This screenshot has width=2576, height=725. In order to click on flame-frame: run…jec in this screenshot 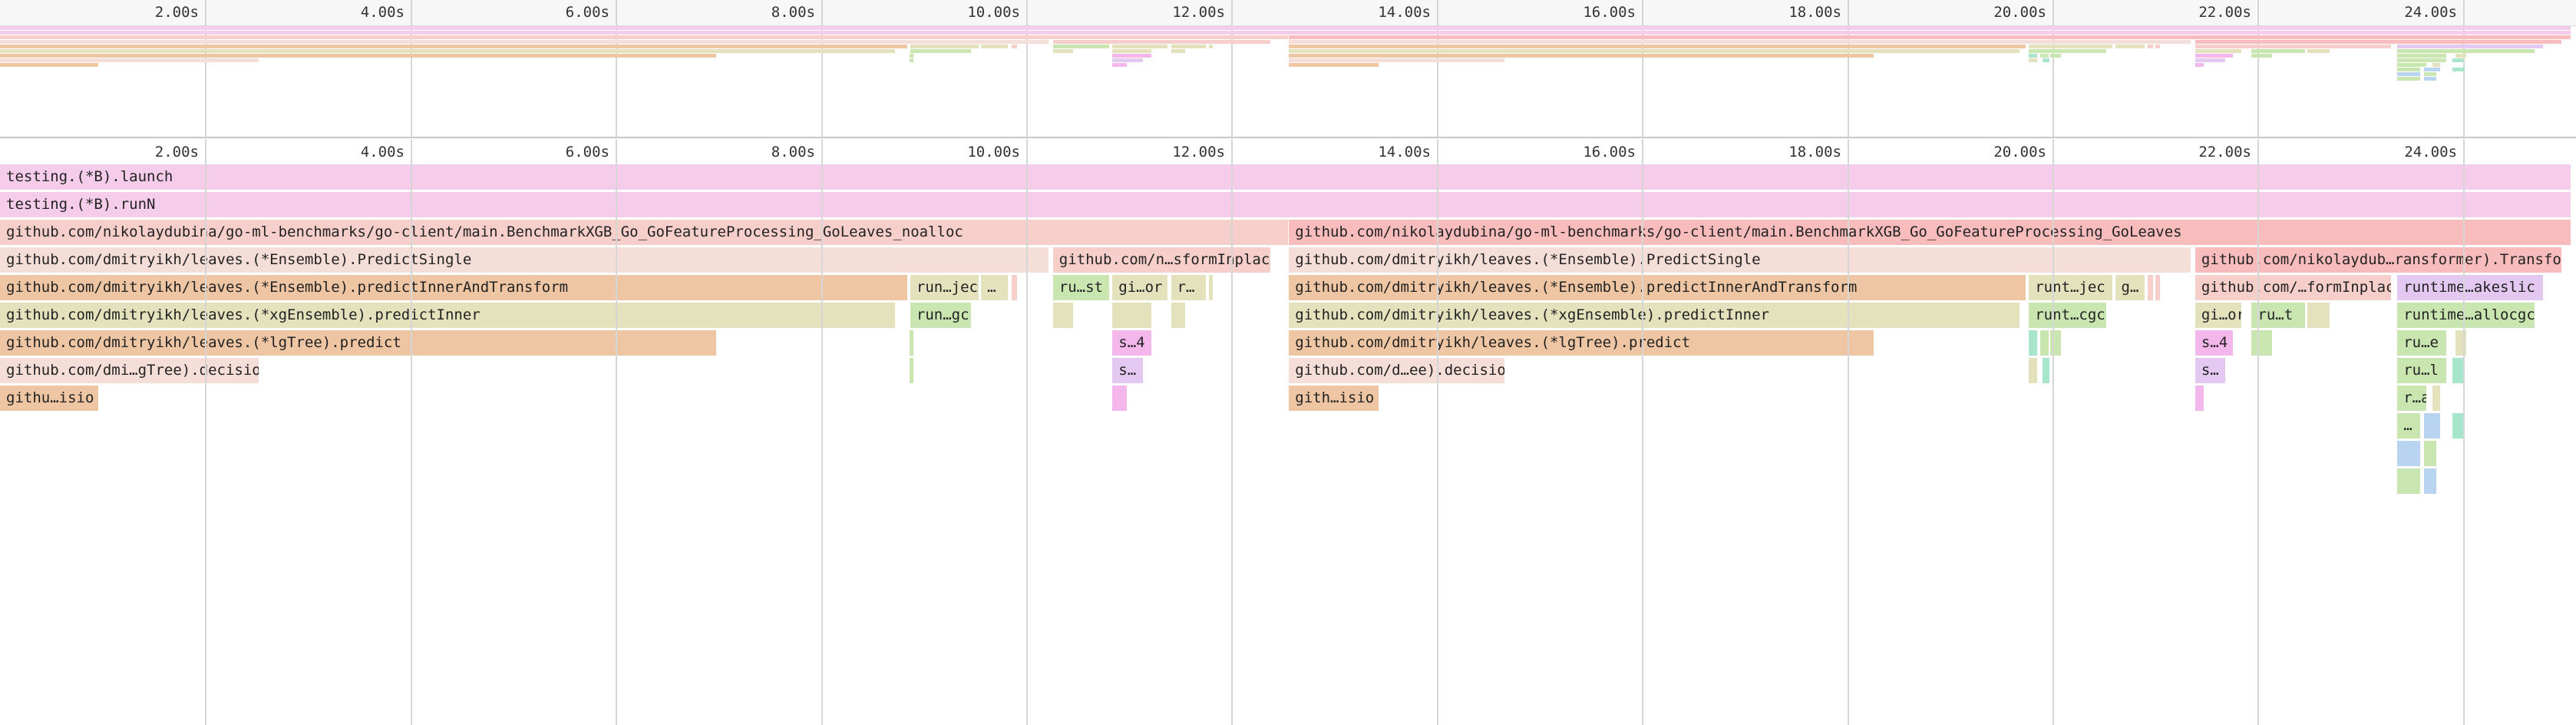, I will do `click(944, 287)`.